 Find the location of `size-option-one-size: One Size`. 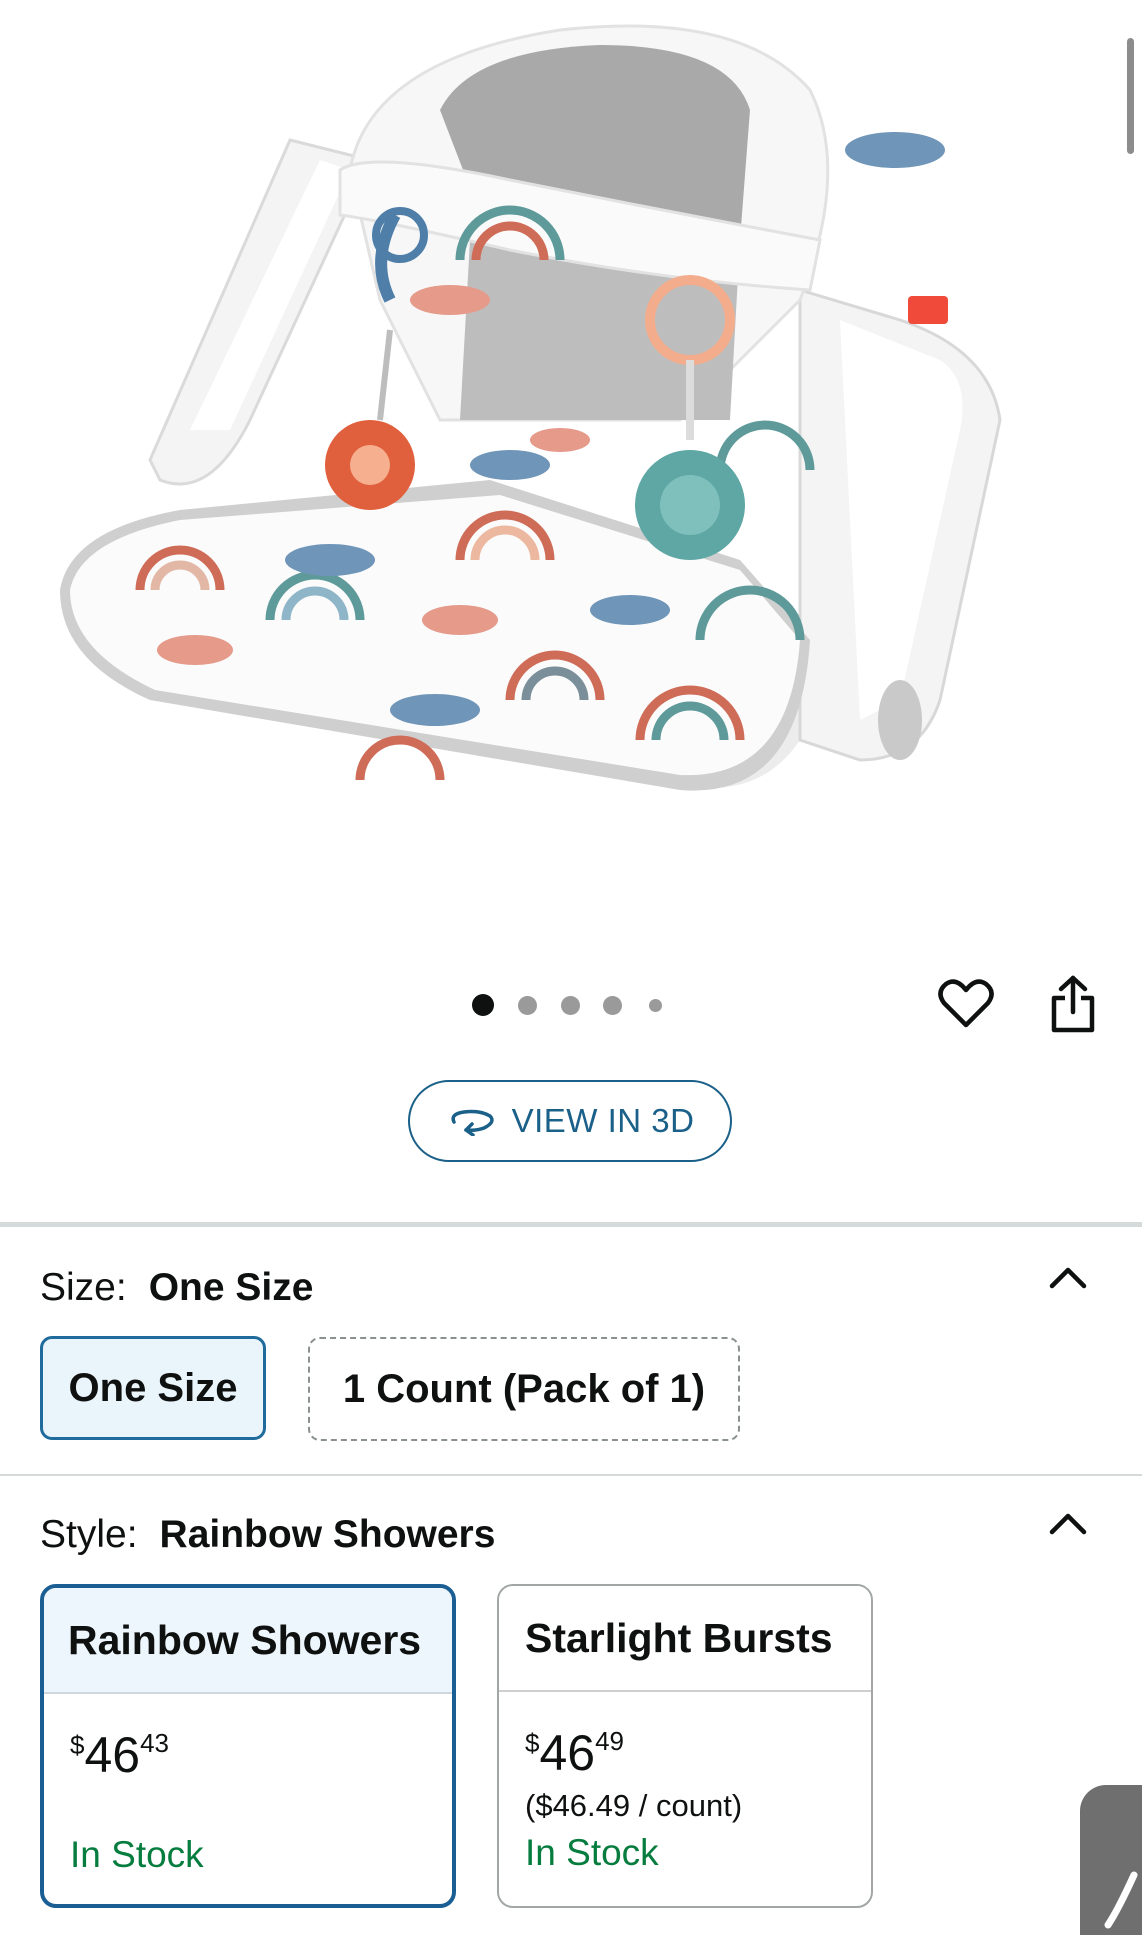

size-option-one-size: One Size is located at coordinates (153, 1388).